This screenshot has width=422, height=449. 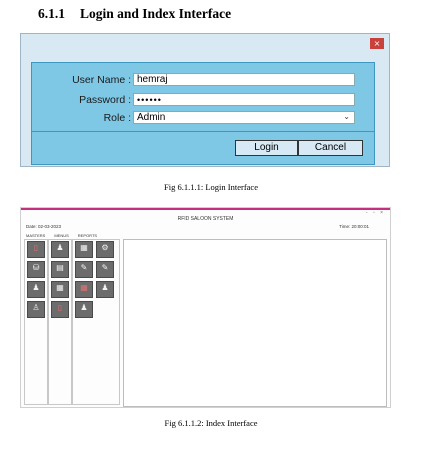 What do you see at coordinates (346, 116) in the screenshot?
I see `chevron-down-icon: ⌄` at bounding box center [346, 116].